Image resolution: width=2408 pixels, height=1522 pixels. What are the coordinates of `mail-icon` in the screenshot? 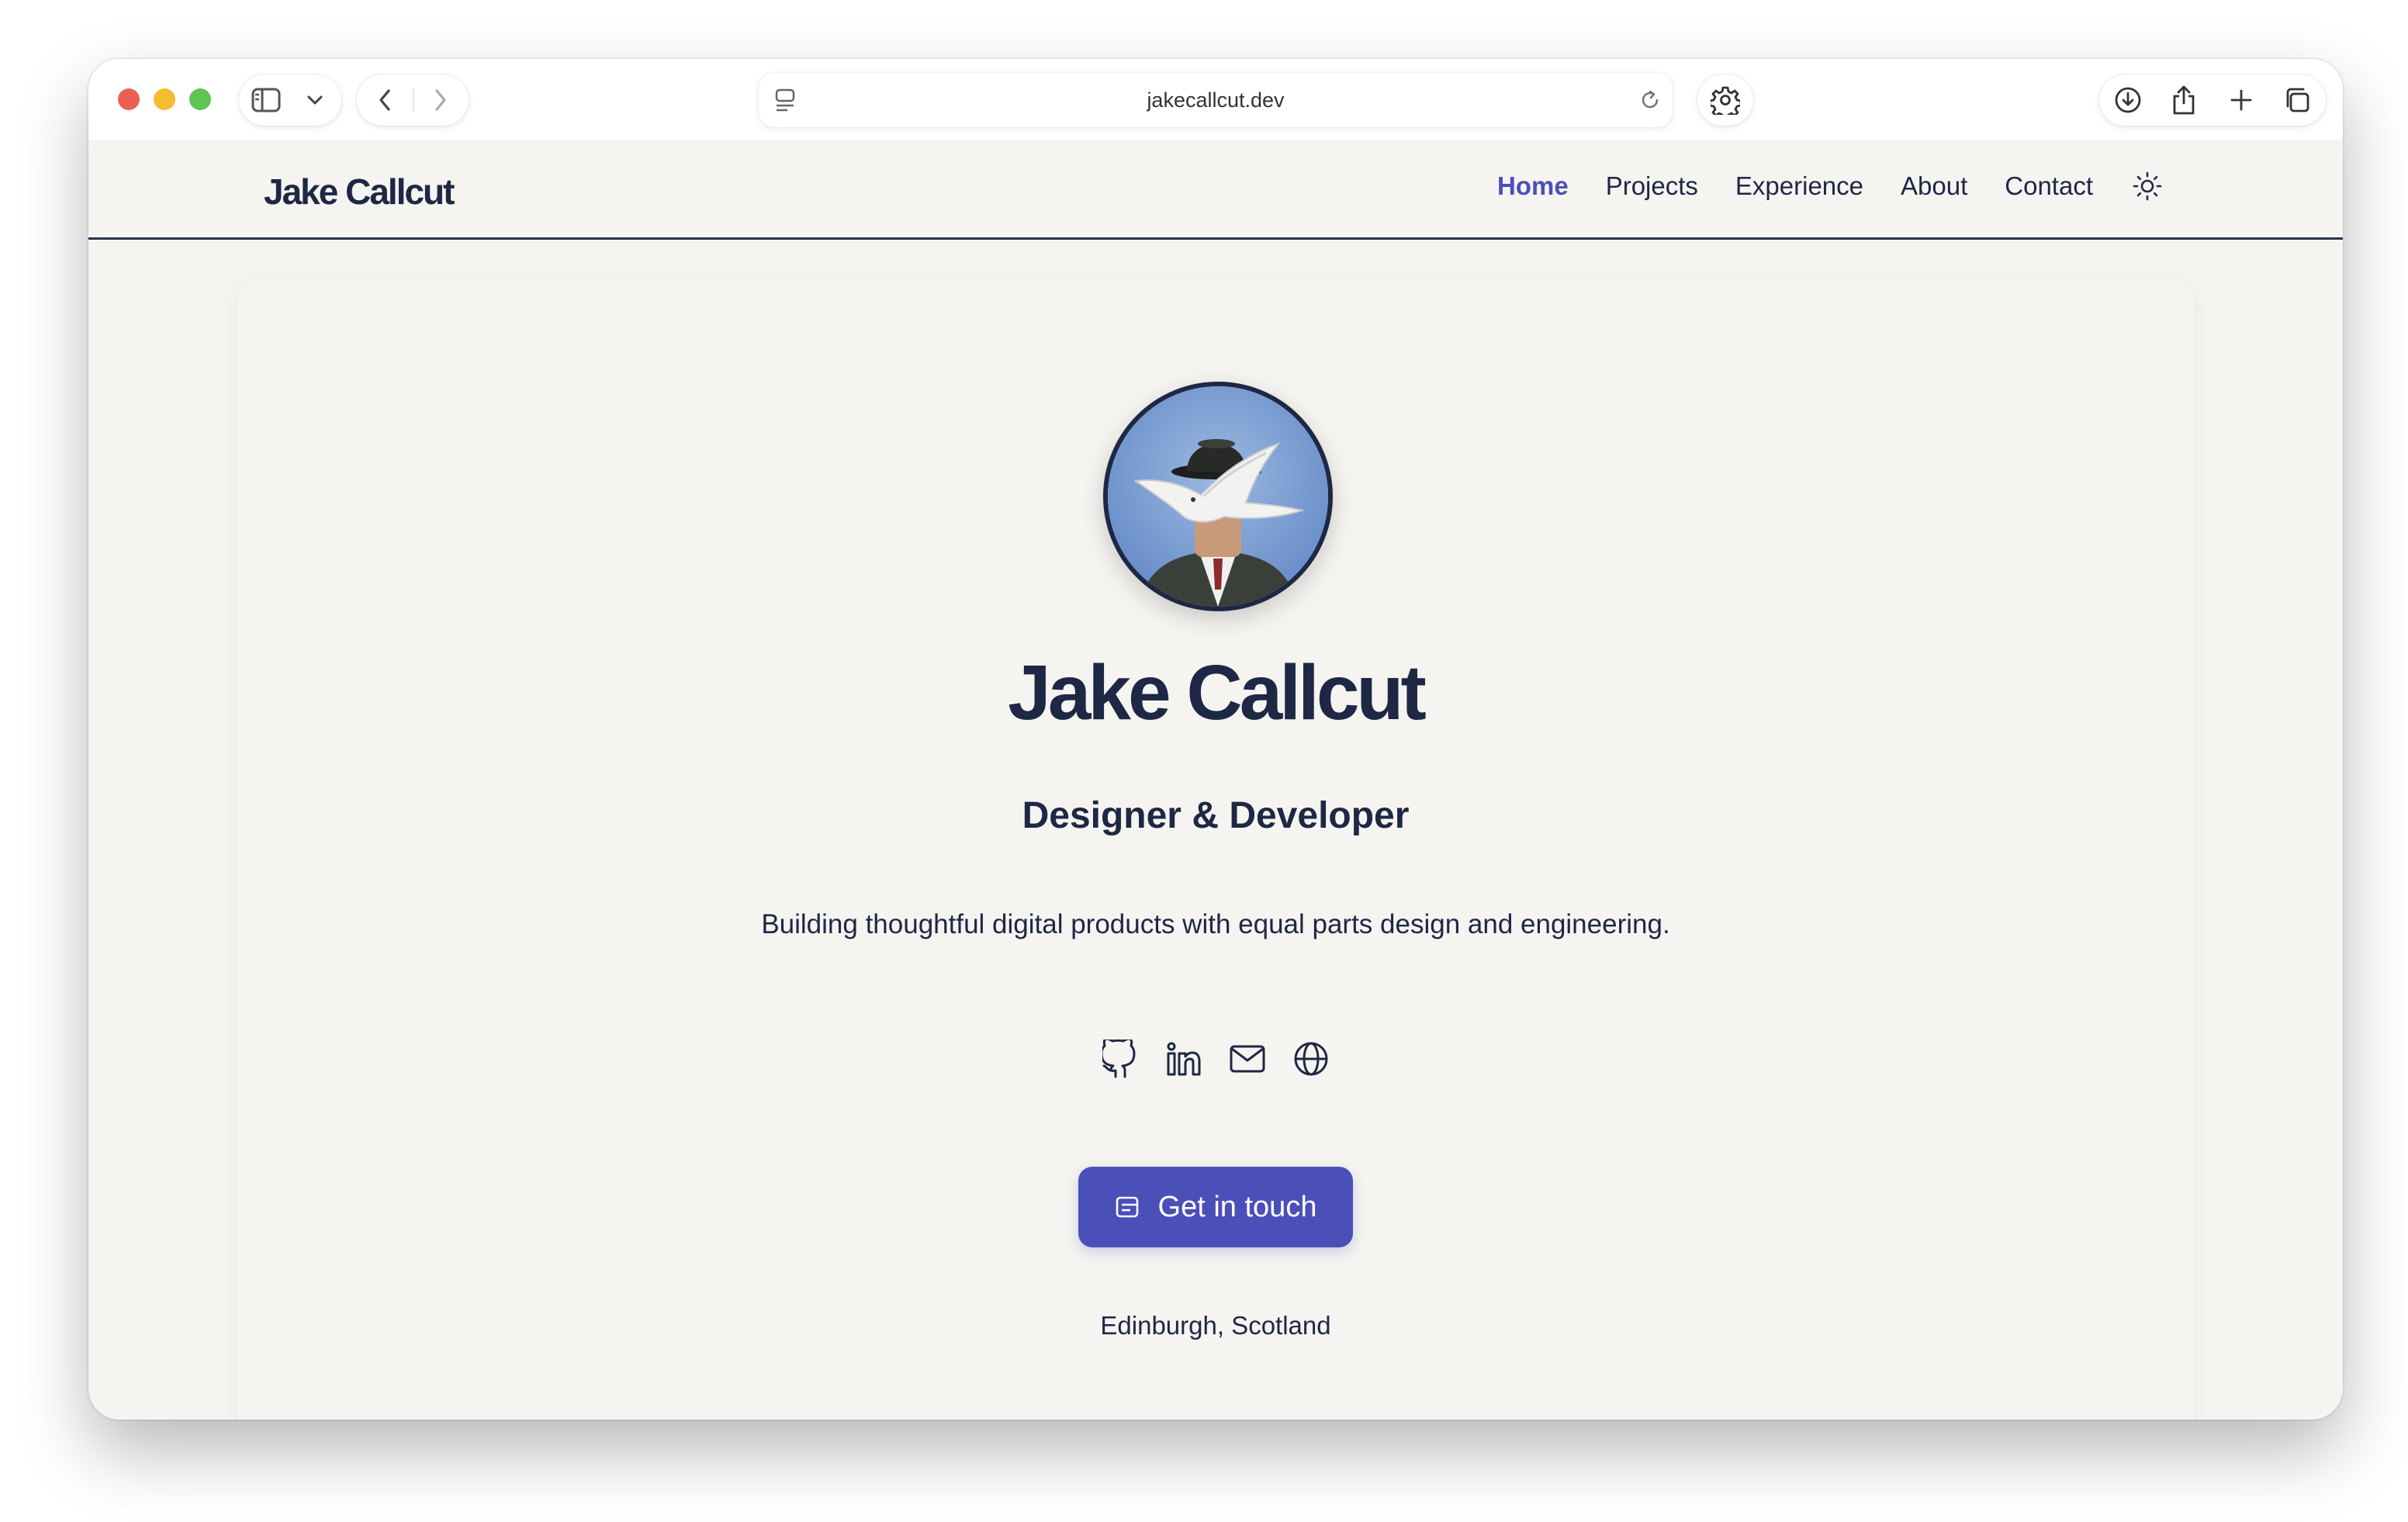 It's located at (1247, 1058).